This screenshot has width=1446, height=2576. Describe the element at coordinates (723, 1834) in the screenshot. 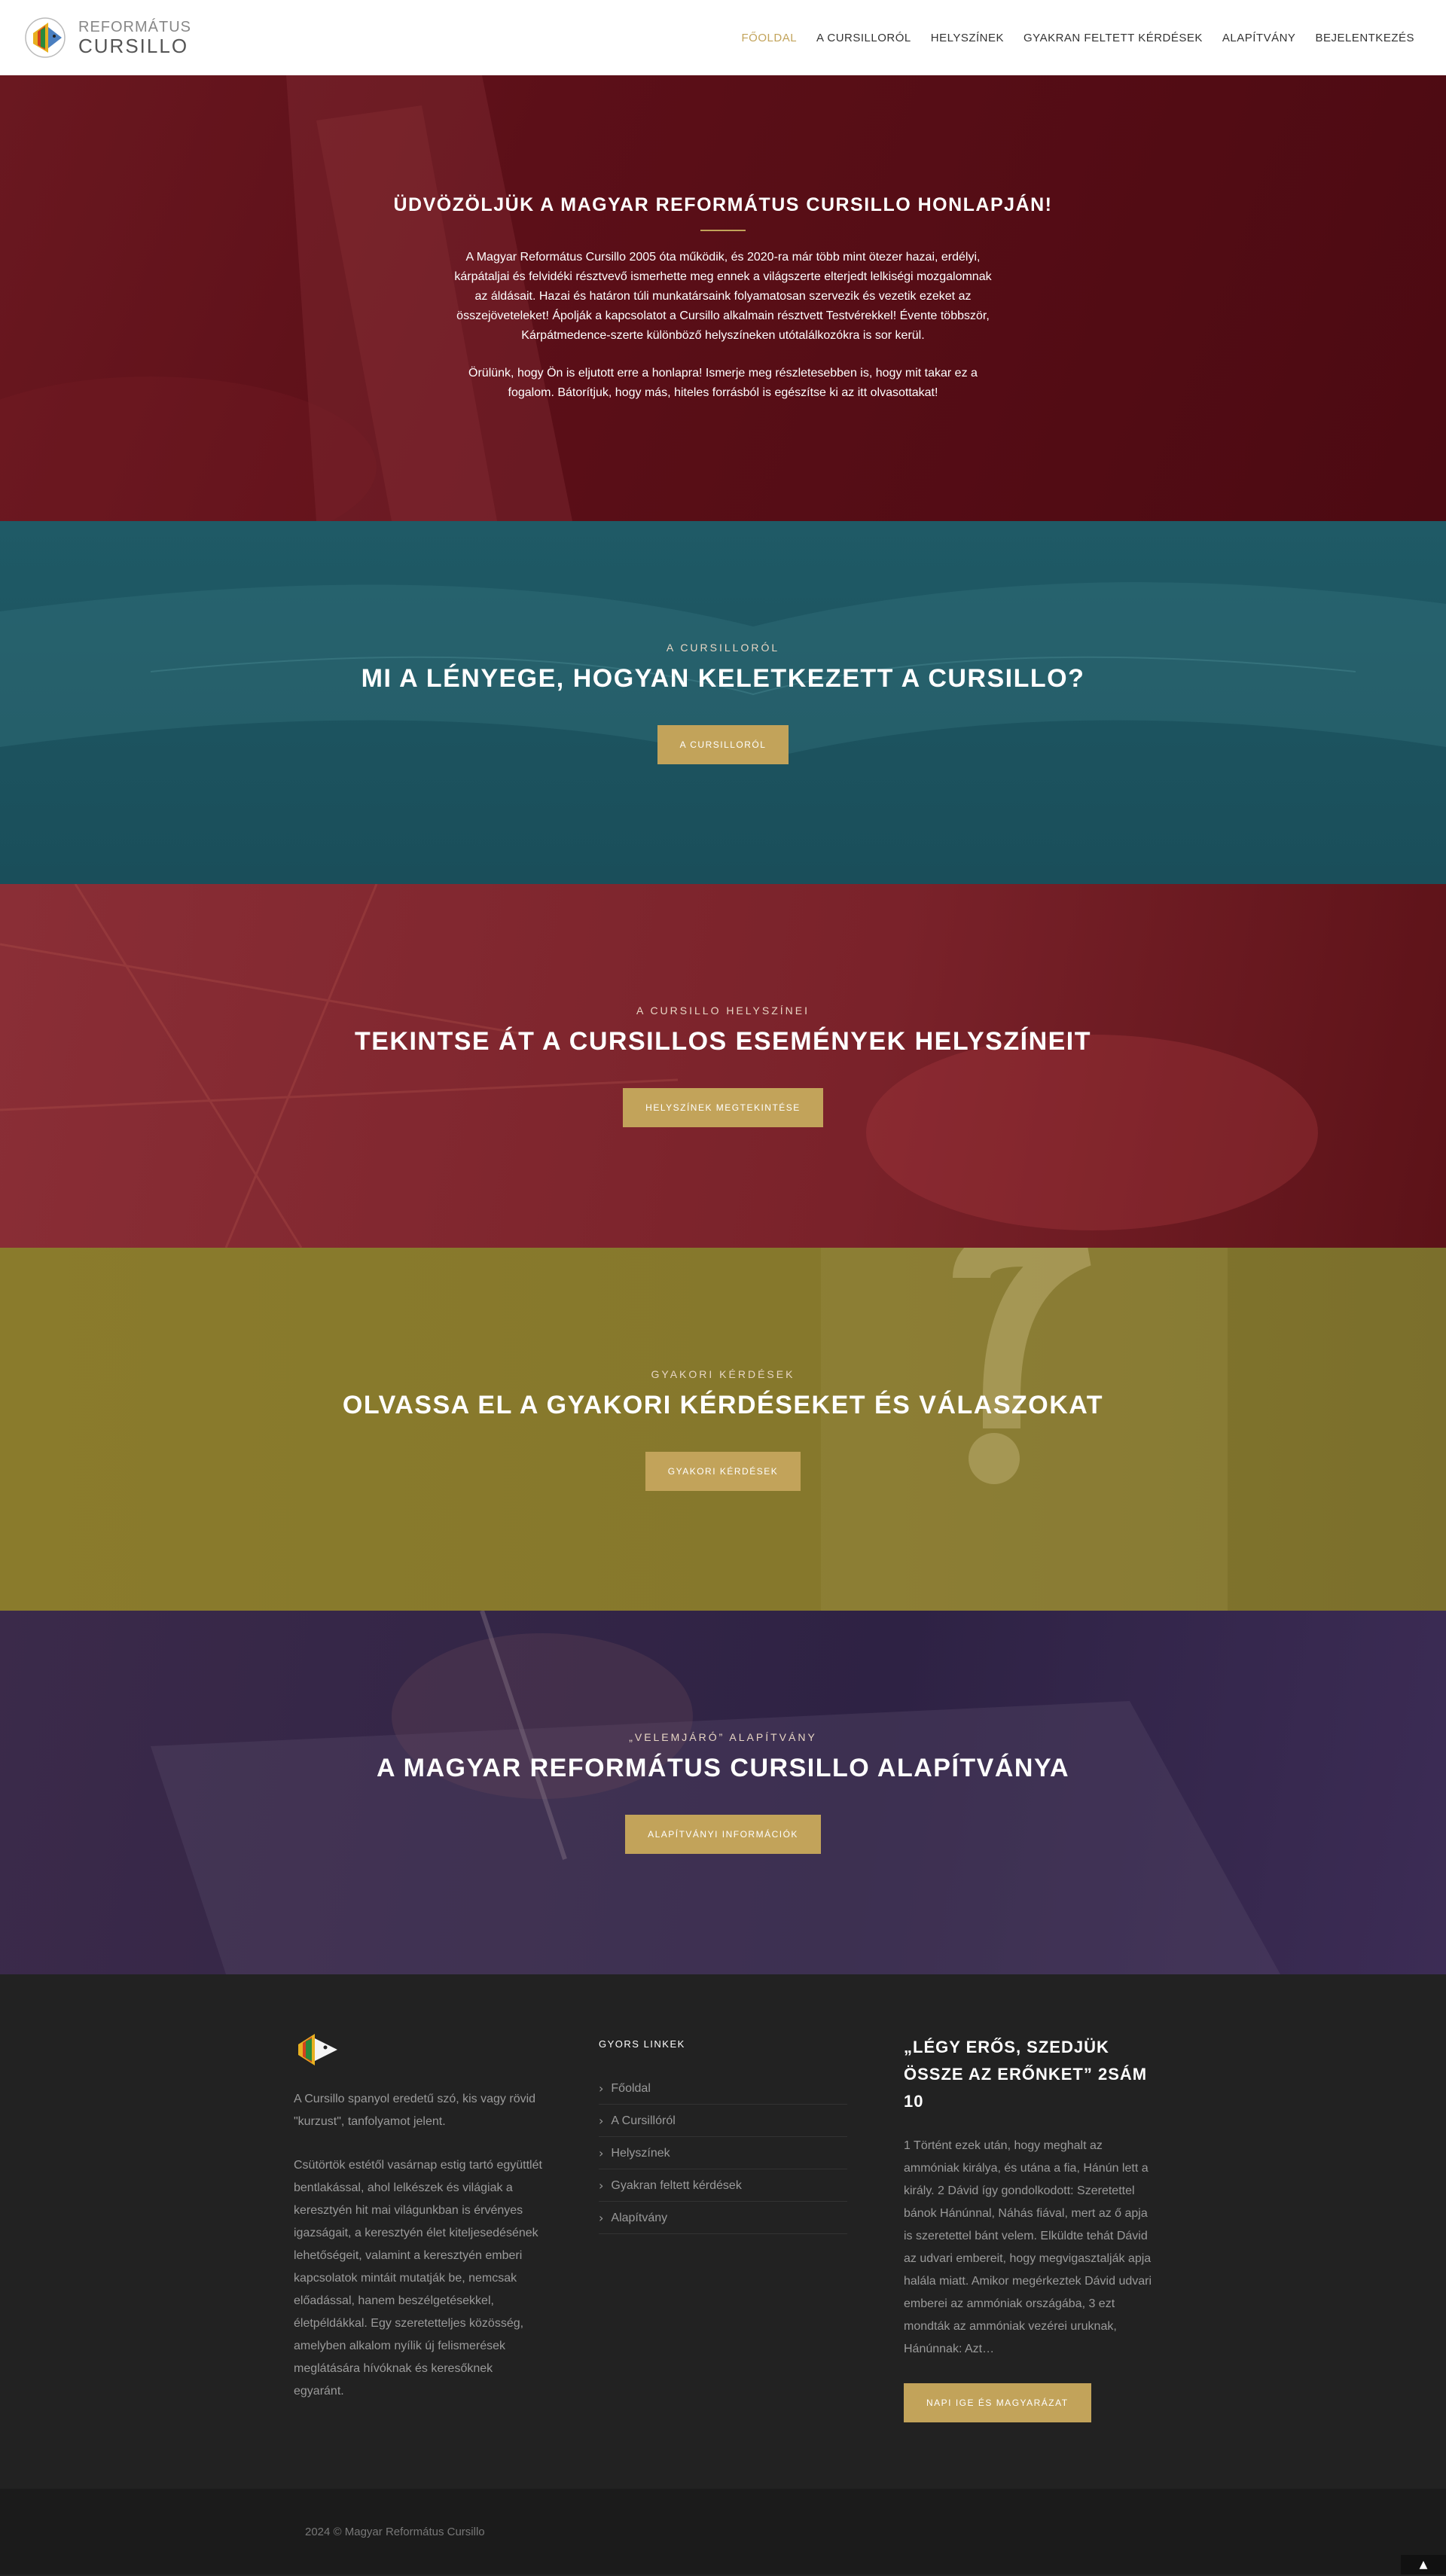

I see `foundation-button: ALAPÍTVÁNYI INFORMÁCIÓK` at that location.